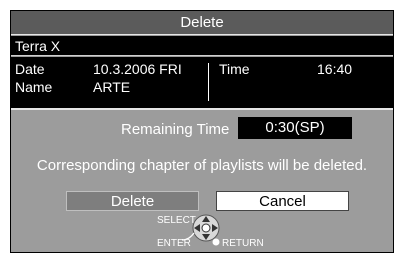 The width and height of the screenshot is (401, 255). Describe the element at coordinates (132, 201) in the screenshot. I see `delete-button: Delete` at that location.